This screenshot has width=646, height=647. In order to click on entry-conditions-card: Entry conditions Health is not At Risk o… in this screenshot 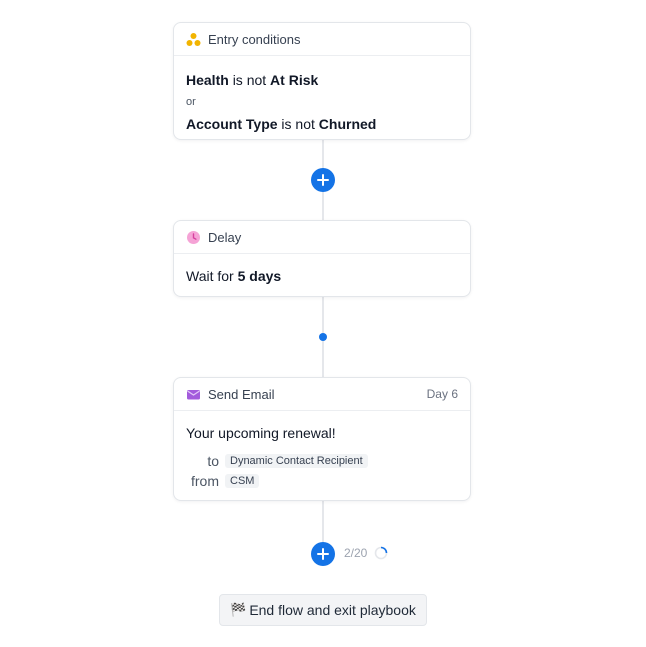, I will do `click(322, 81)`.